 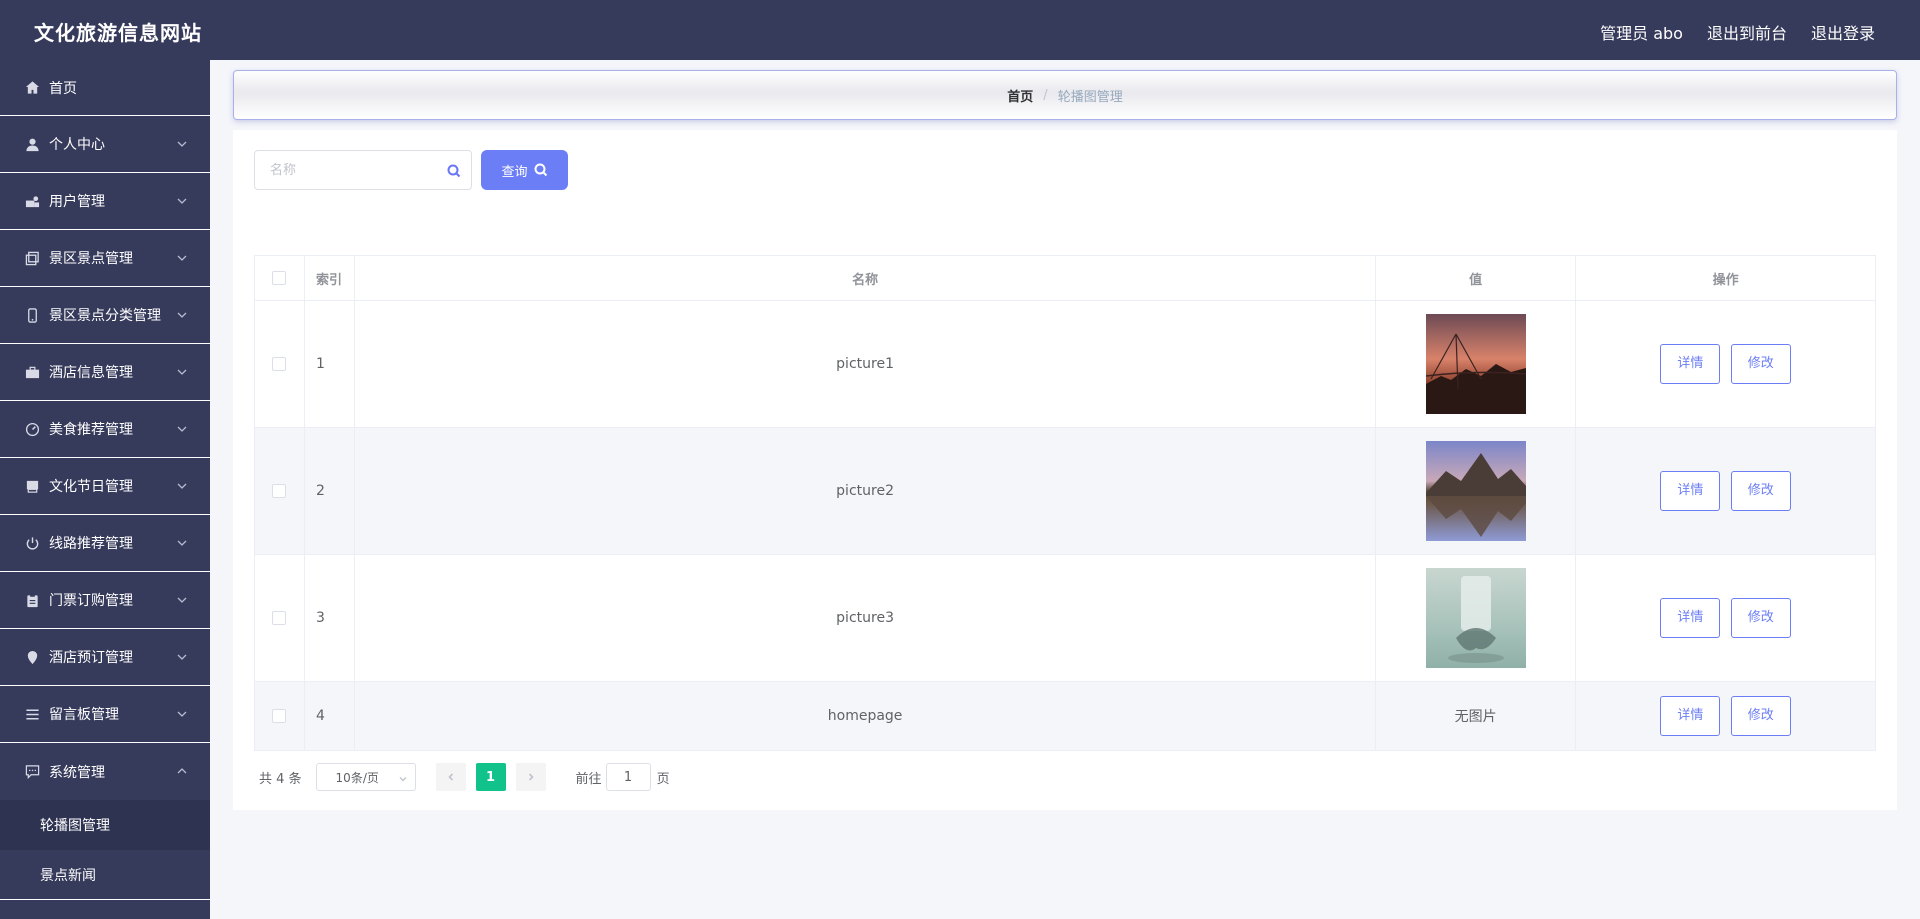 I want to click on sidebar-item-label: 酒店预订管理, so click(x=91, y=658).